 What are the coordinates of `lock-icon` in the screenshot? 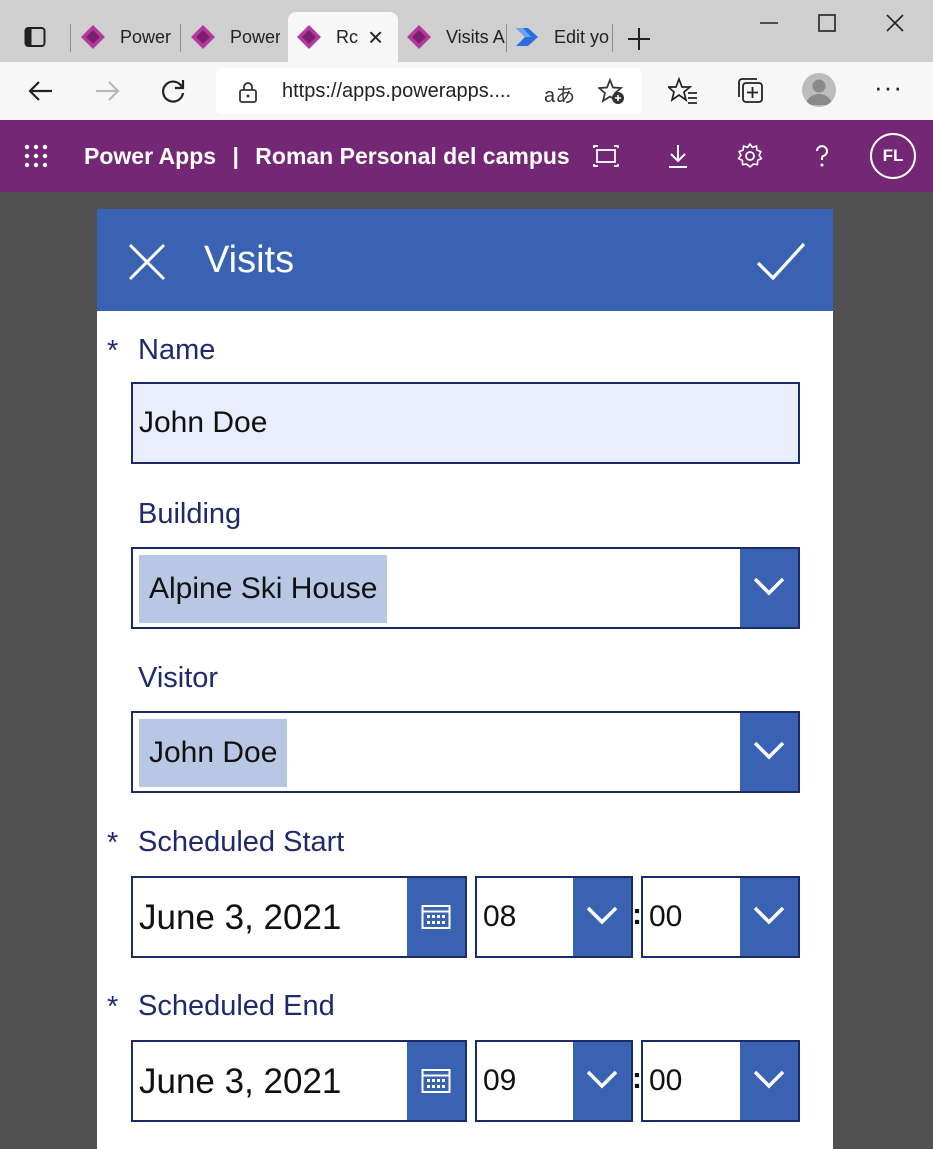 It's located at (248, 92).